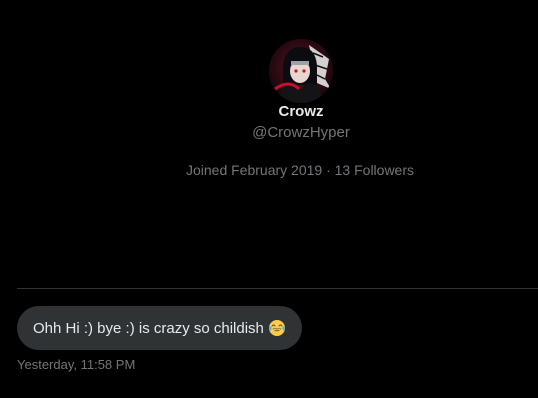 Image resolution: width=538 pixels, height=398 pixels. What do you see at coordinates (374, 170) in the screenshot?
I see `followers-count: 13 Followers` at bounding box center [374, 170].